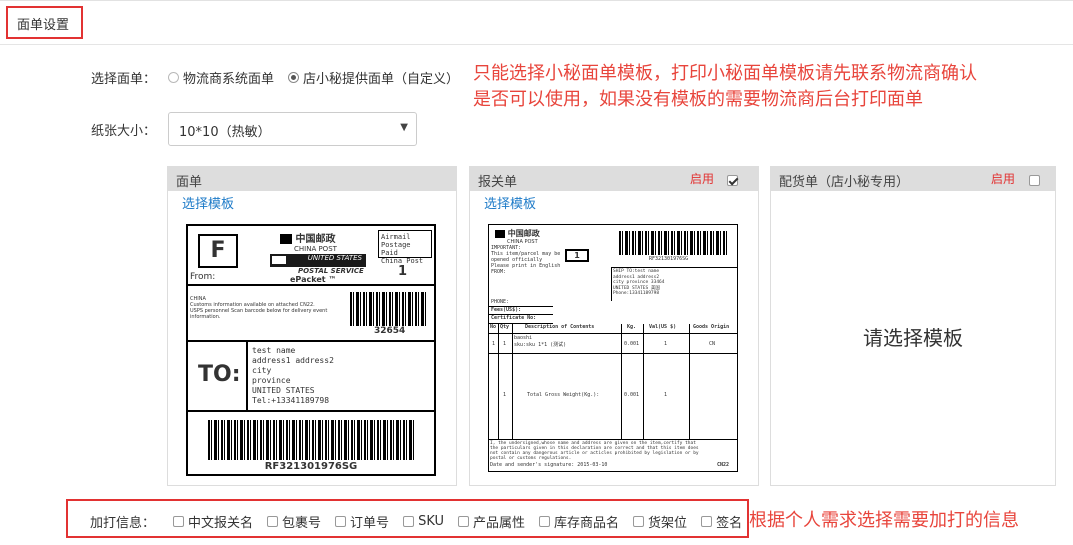 The height and width of the screenshot is (545, 1073). Describe the element at coordinates (208, 202) in the screenshot. I see `waybill-select-template-link: 选择模板` at that location.